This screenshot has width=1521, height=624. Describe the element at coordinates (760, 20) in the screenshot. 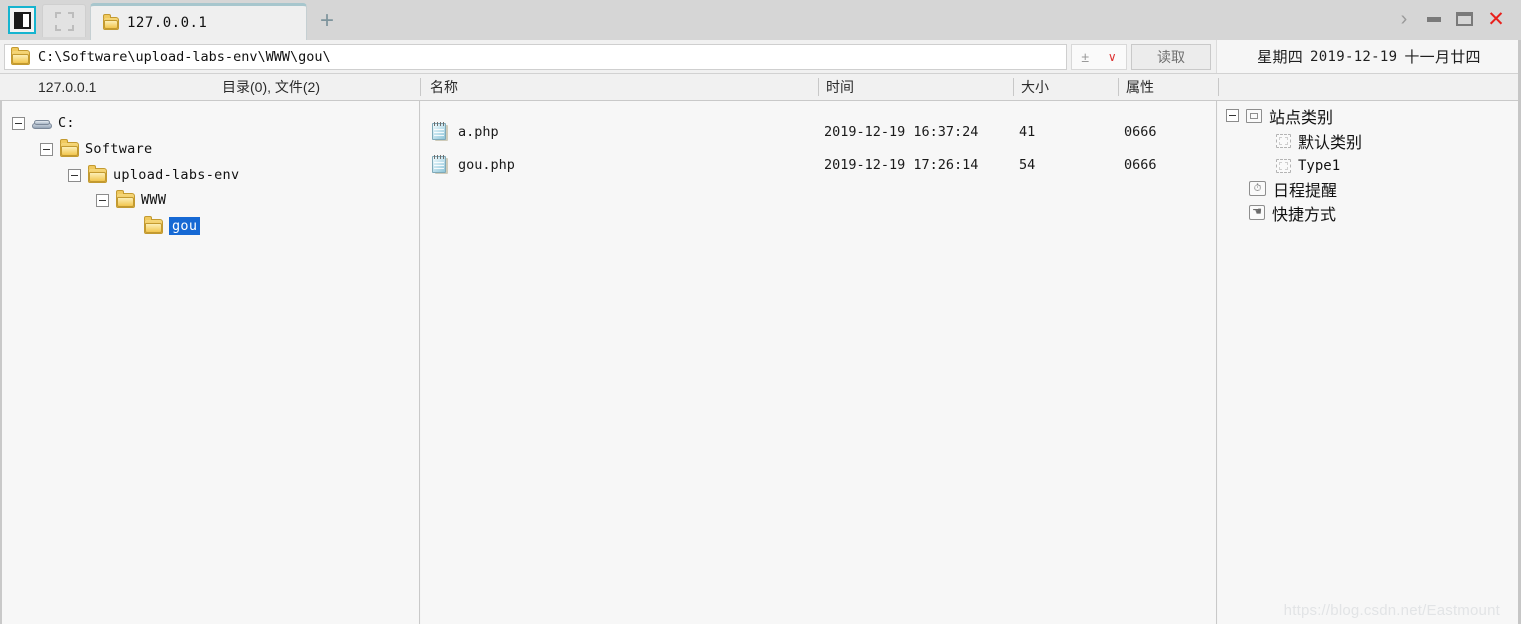

I see `tab-bar: 127.0.0.1 + › ✕` at that location.